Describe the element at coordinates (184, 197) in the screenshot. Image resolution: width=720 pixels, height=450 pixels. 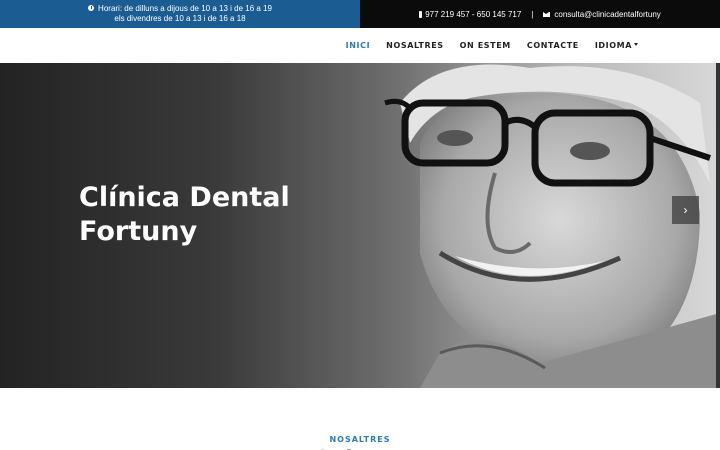
I see `hero-title-line-1: Clínica Dental` at that location.